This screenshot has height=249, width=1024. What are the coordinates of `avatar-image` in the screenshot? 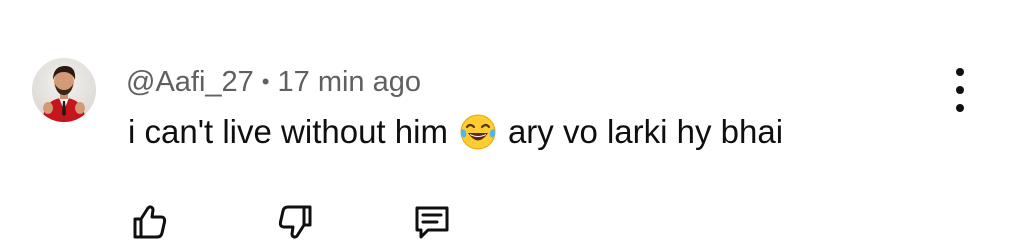 It's located at (64, 90).